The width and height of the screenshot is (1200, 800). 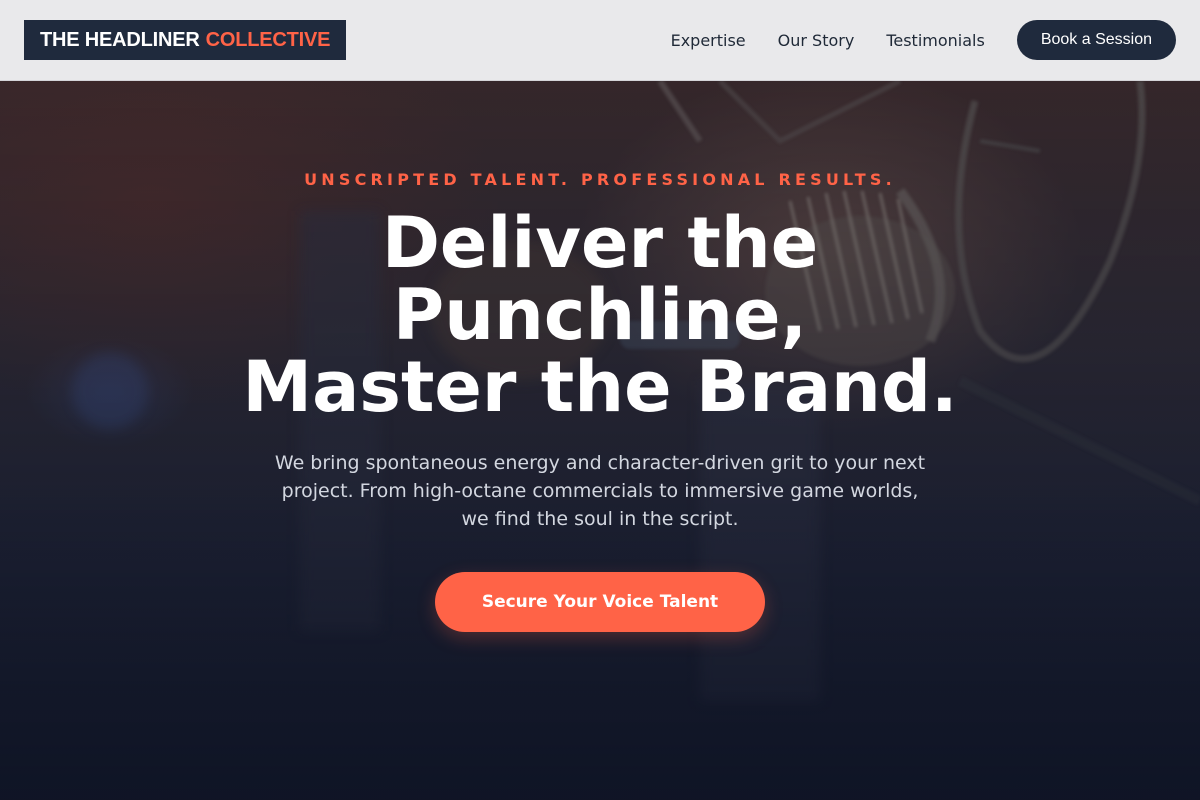 I want to click on brand-name-accent: COLLECTIVE, so click(x=268, y=39).